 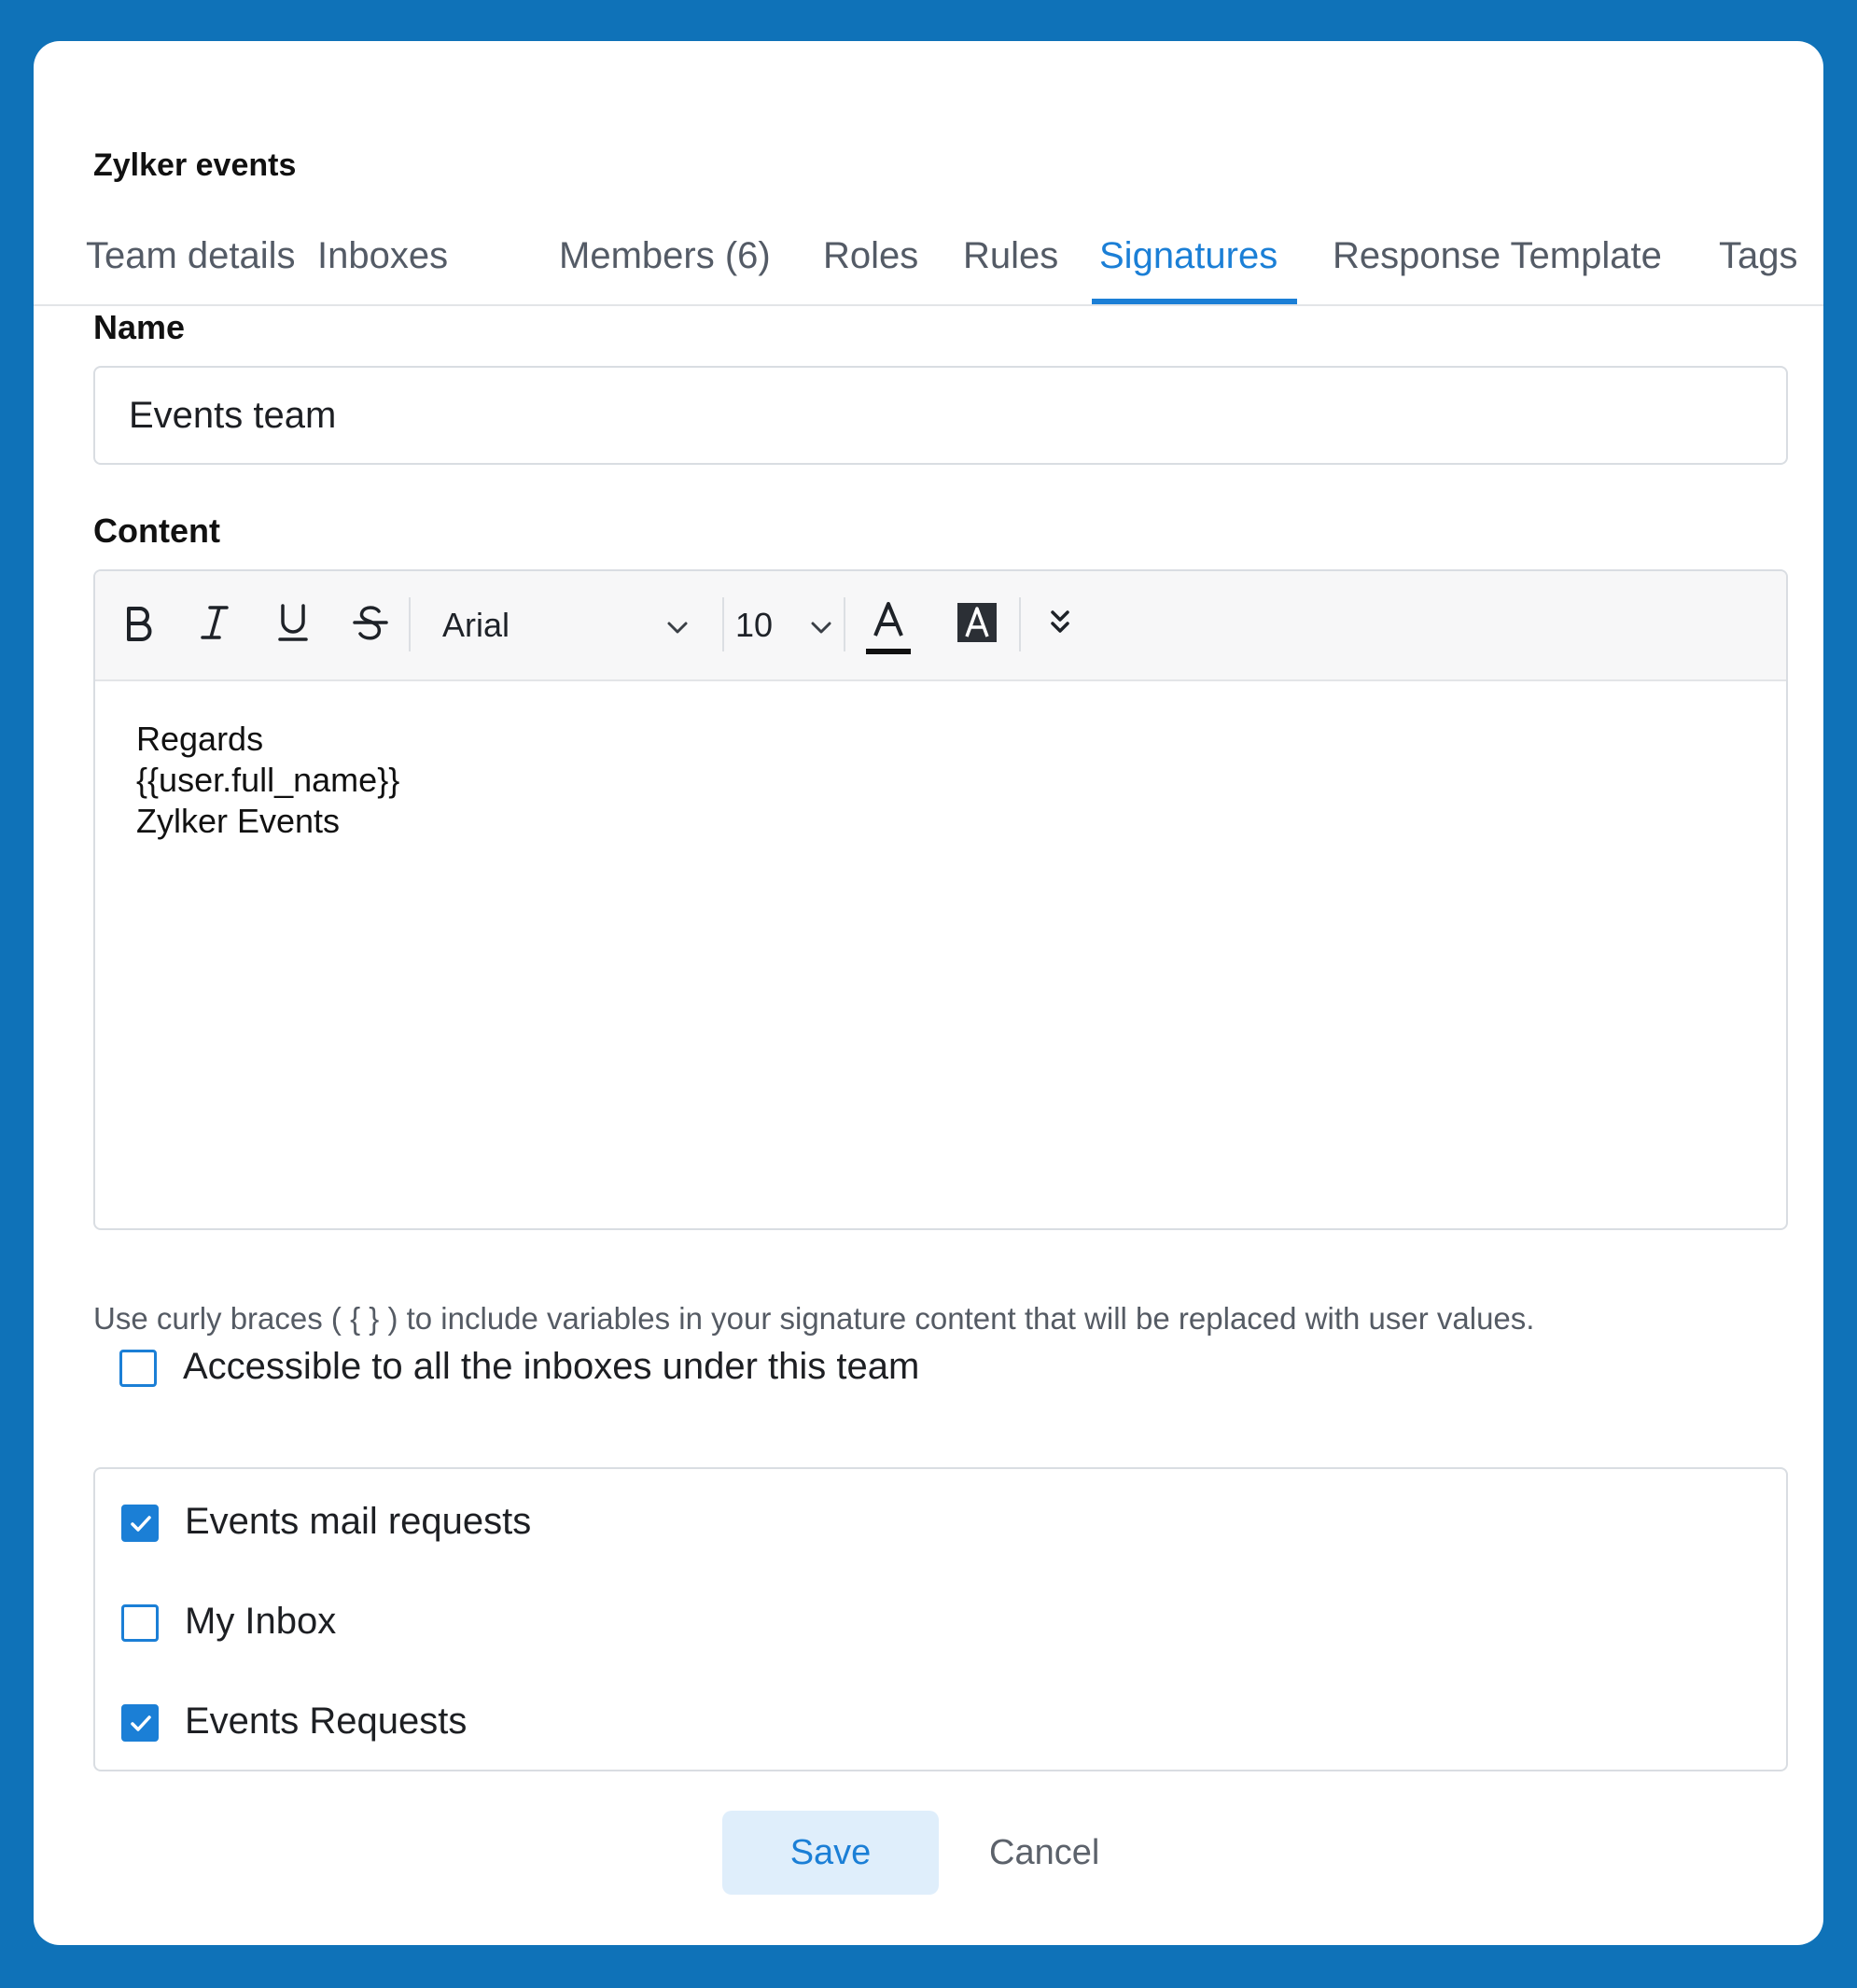 What do you see at coordinates (195, 165) in the screenshot?
I see `team-title: Zylker events` at bounding box center [195, 165].